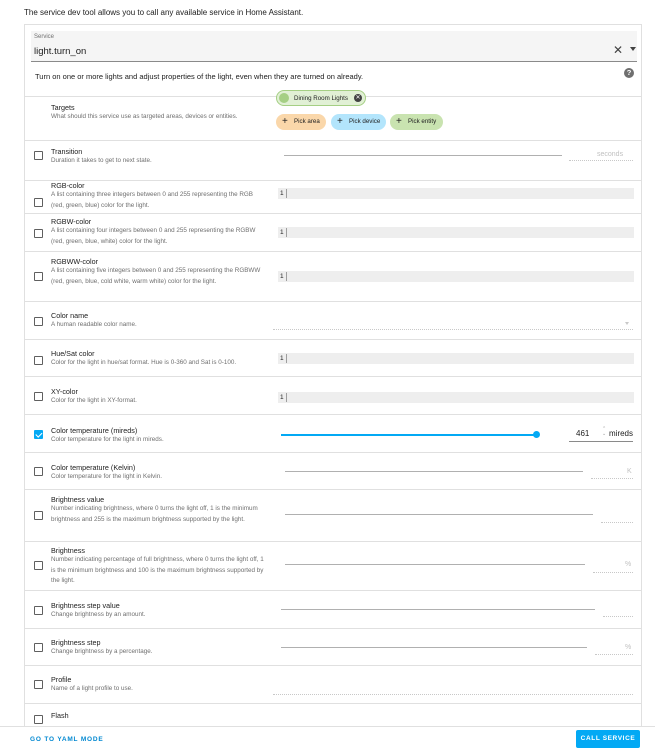 This screenshot has height=750, width=655. Describe the element at coordinates (301, 122) in the screenshot. I see `pick-area-button: + Pick area` at that location.